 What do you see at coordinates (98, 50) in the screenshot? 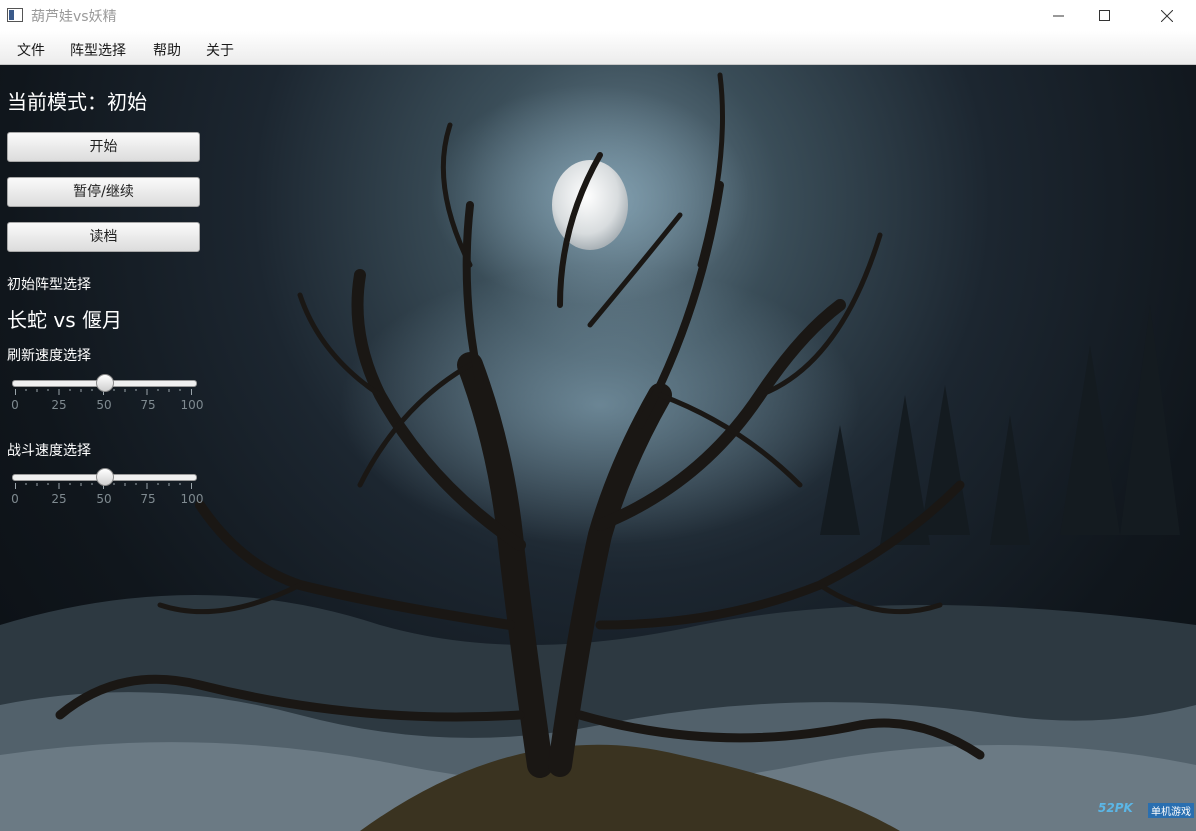
I see `menu-formation: 阵型选择` at bounding box center [98, 50].